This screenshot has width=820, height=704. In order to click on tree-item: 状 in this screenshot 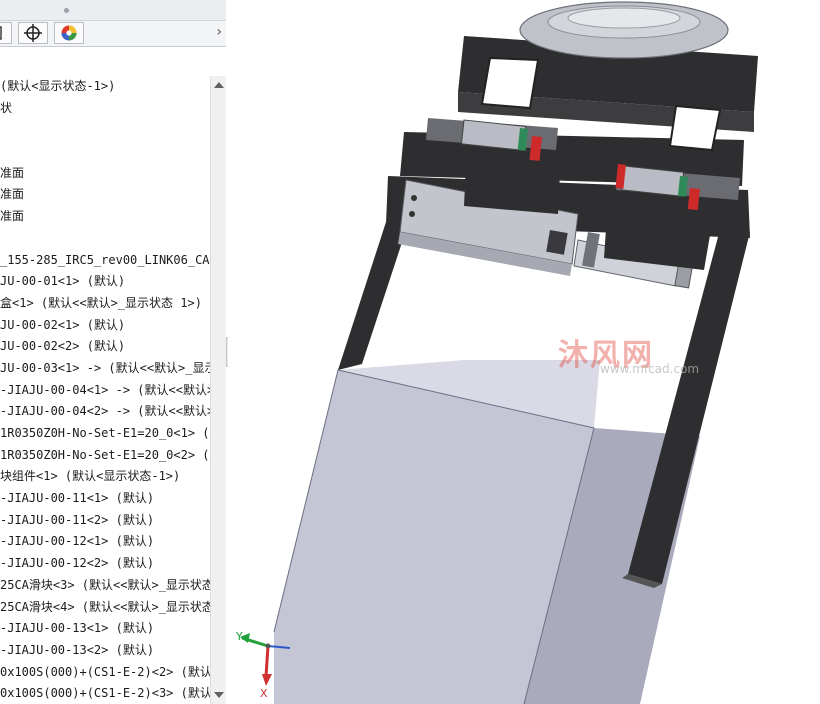, I will do `click(105, 109)`.